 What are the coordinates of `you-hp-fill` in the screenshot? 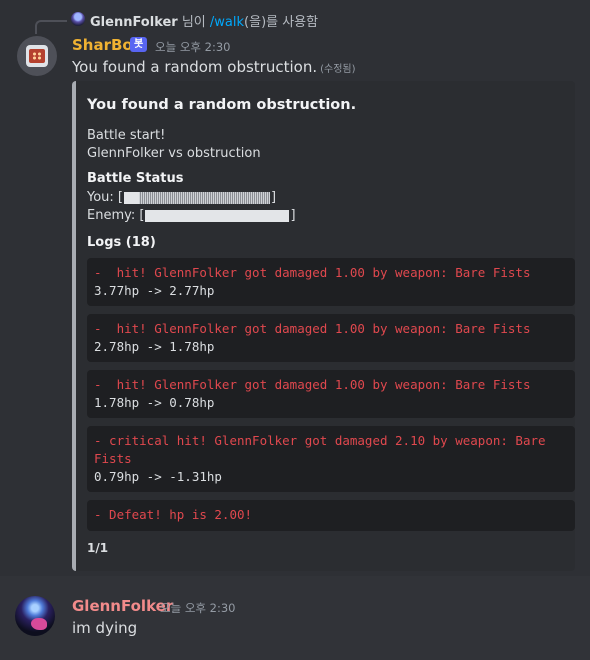 It's located at (131, 197).